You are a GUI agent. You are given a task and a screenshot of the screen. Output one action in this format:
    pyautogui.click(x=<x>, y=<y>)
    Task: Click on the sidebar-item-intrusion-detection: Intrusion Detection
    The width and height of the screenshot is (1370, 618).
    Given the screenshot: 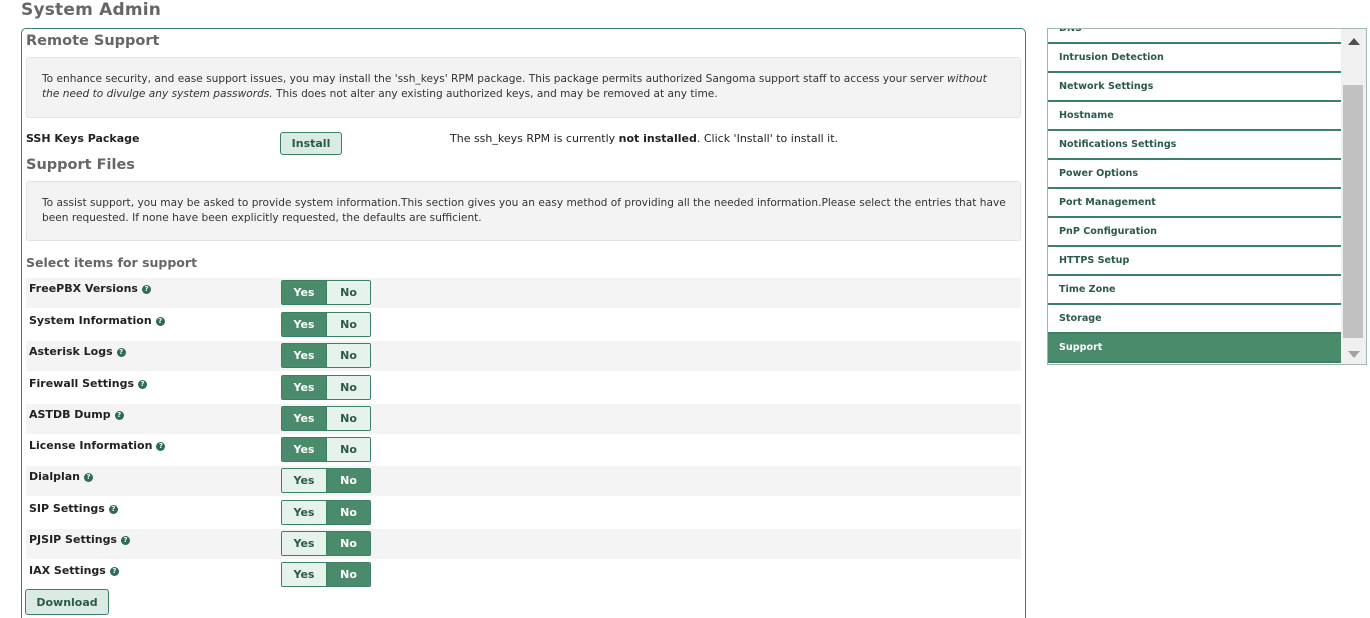 What is the action you would take?
    pyautogui.click(x=1194, y=58)
    